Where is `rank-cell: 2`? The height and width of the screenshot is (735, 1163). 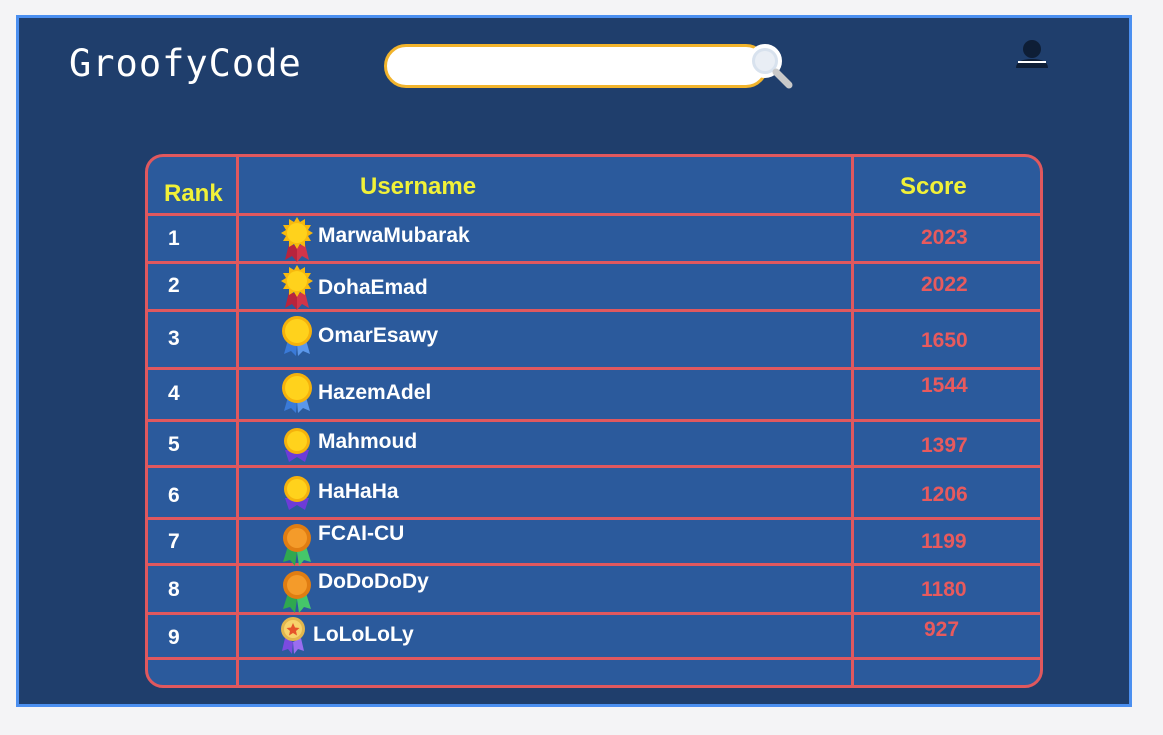 rank-cell: 2 is located at coordinates (174, 285).